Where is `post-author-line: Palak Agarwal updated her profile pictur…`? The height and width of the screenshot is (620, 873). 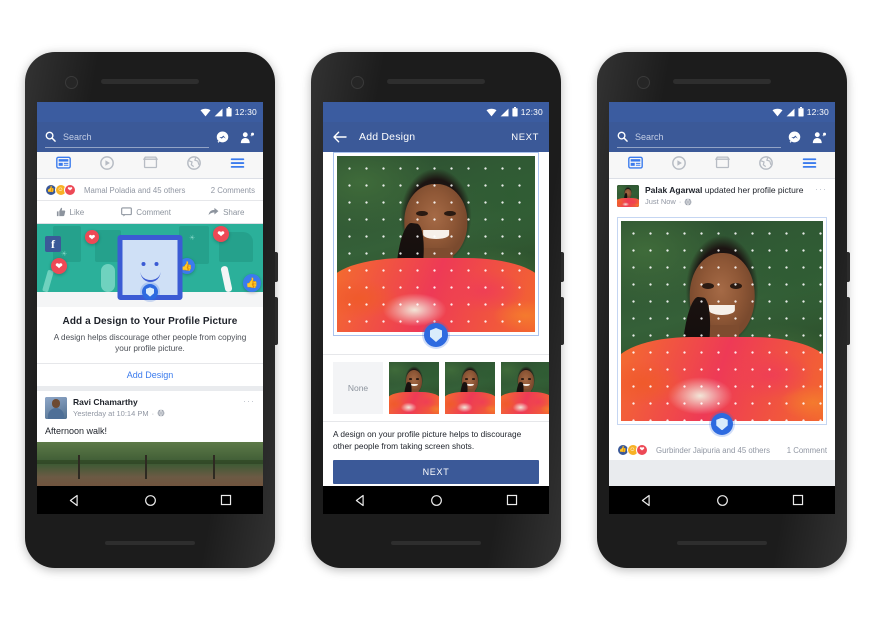 post-author-line: Palak Agarwal updated her profile pictur… is located at coordinates (727, 190).